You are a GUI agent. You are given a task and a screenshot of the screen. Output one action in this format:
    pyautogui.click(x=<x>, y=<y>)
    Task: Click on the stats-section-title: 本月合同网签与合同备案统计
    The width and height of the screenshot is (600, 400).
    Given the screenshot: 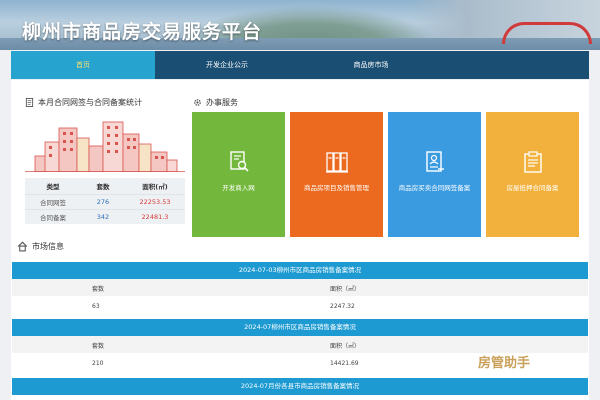 What is the action you would take?
    pyautogui.click(x=83, y=102)
    